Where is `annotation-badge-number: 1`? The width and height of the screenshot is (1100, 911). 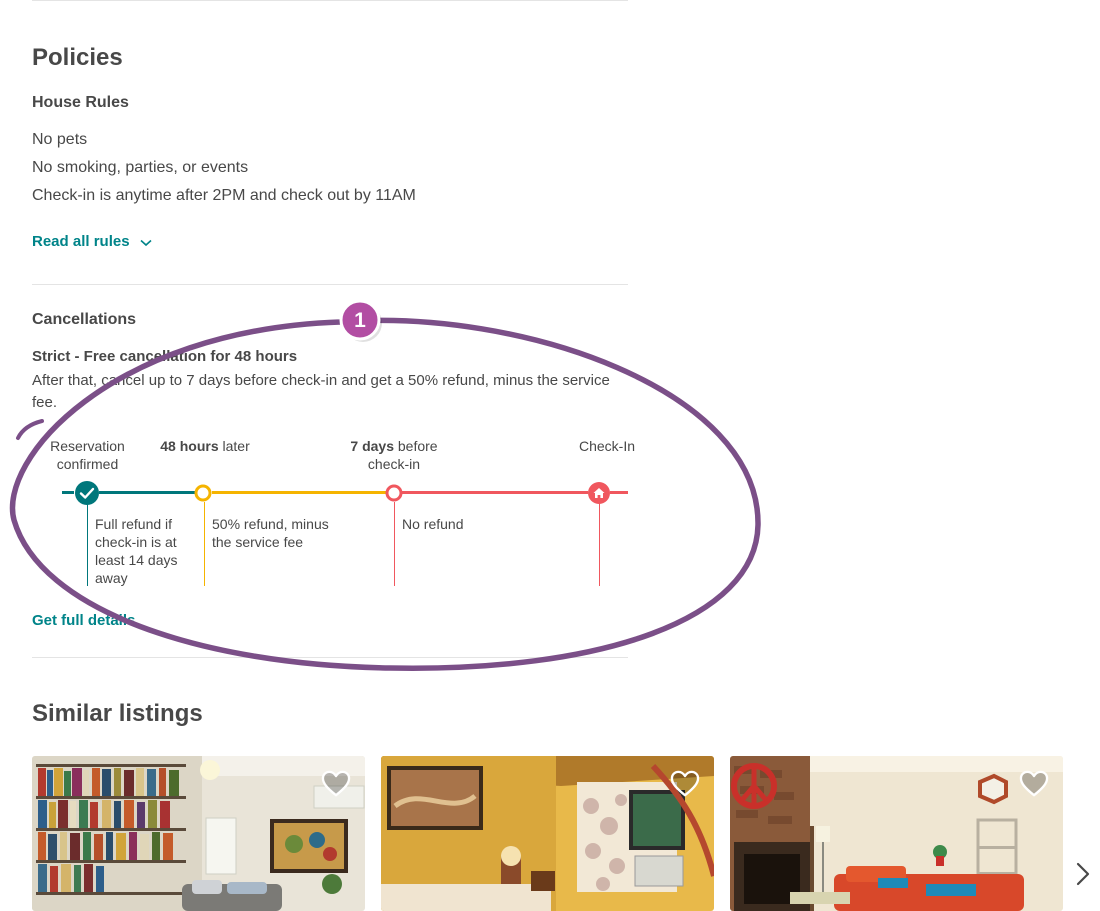 annotation-badge-number: 1 is located at coordinates (360, 320).